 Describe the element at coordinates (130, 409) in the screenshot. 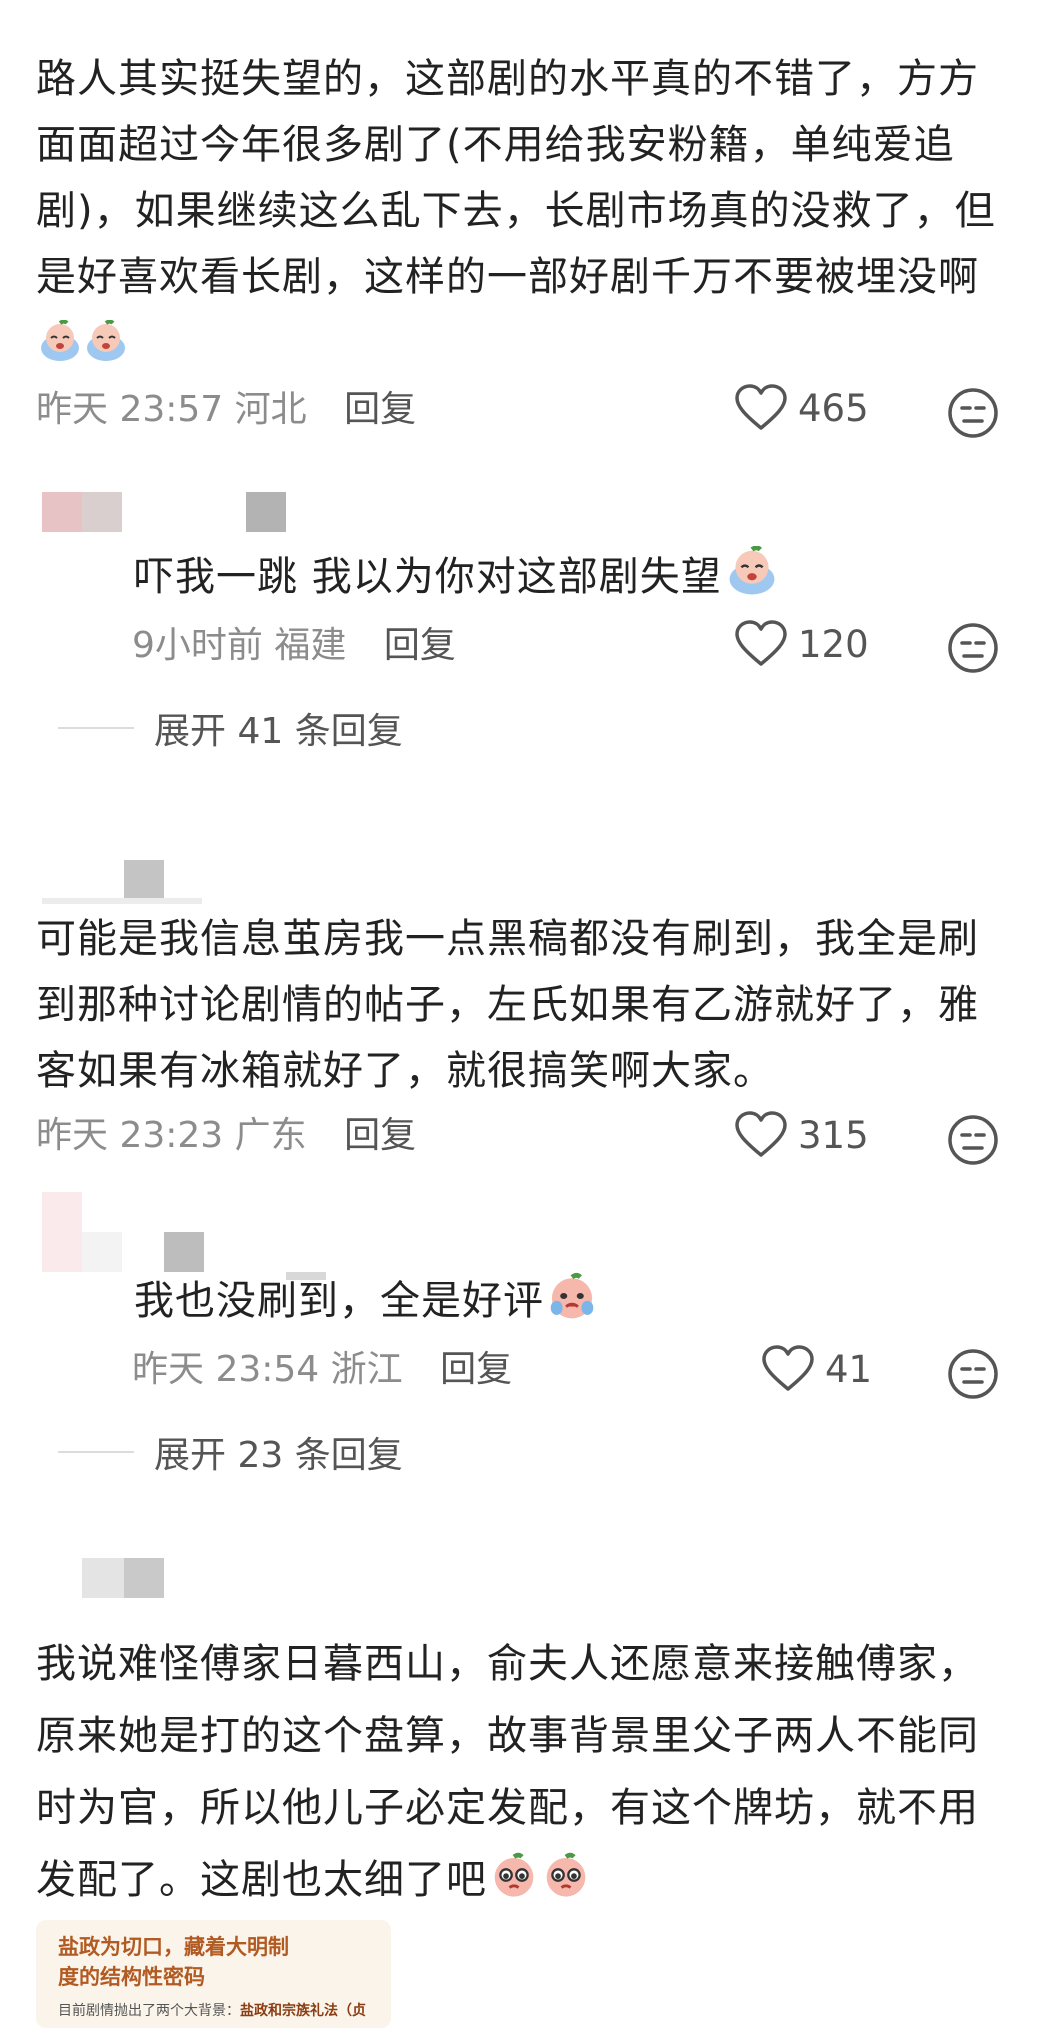

I see `comment-time: 昨天 23:57` at that location.